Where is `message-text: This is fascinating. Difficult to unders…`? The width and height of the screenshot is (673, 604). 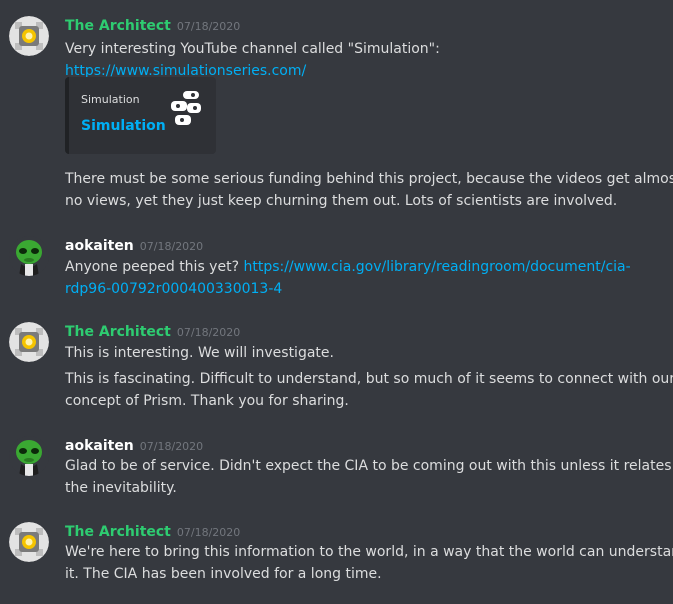 message-text: This is fascinating. Difficult to unders… is located at coordinates (369, 379).